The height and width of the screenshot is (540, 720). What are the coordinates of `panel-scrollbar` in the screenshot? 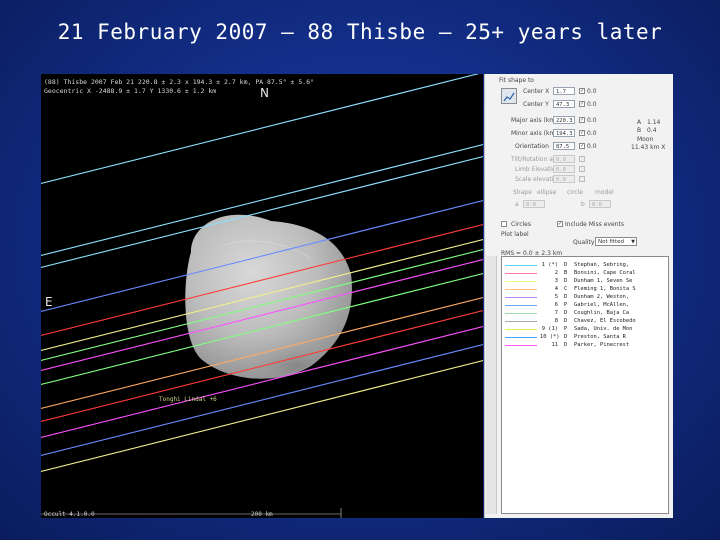 It's located at (491, 385).